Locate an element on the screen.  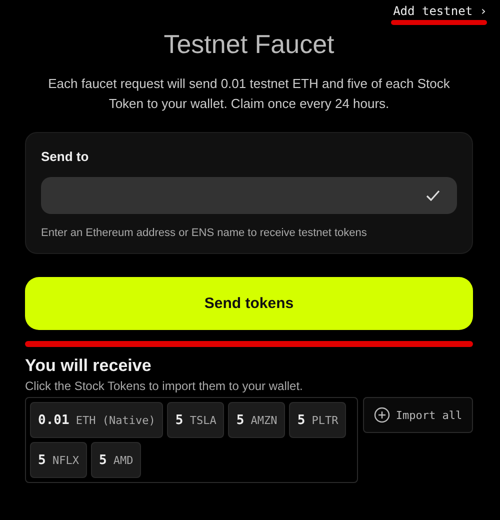
plus-circle-icon is located at coordinates (382, 415).